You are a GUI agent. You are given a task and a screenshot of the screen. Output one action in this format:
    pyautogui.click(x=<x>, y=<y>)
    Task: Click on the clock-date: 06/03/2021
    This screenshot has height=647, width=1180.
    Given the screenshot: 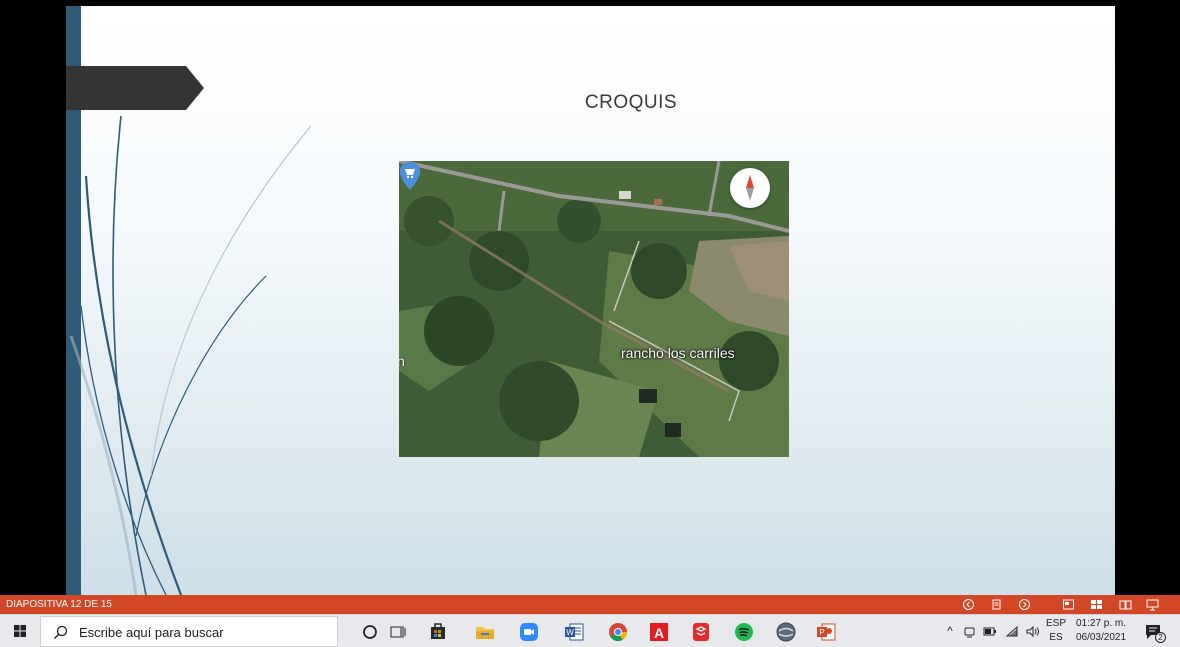 What is the action you would take?
    pyautogui.click(x=1101, y=637)
    